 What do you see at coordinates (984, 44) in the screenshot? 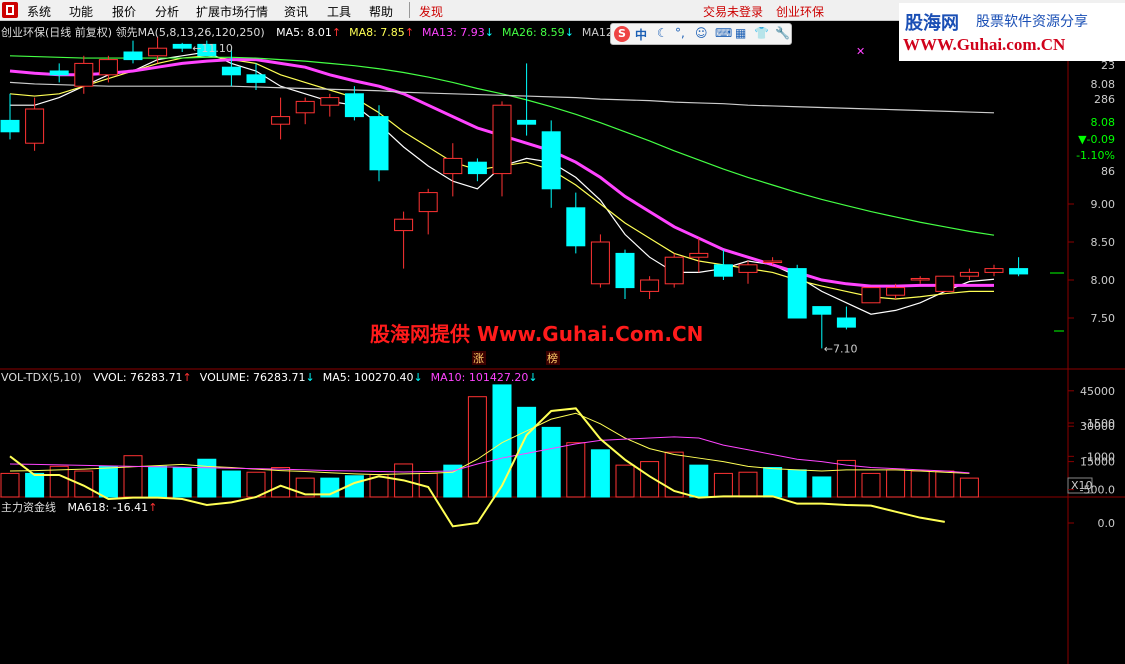
I see `watermark-url: WWW.Guhai.com.CN` at bounding box center [984, 44].